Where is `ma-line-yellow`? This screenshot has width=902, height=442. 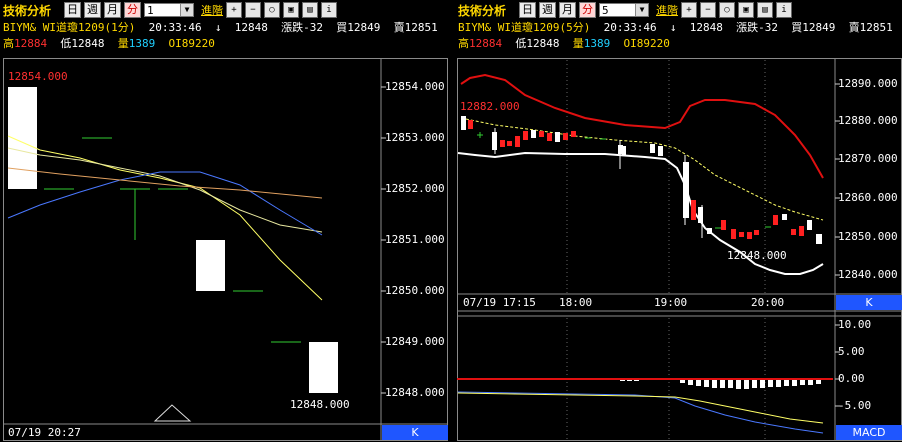
ma-line-yellow is located at coordinates (165, 218).